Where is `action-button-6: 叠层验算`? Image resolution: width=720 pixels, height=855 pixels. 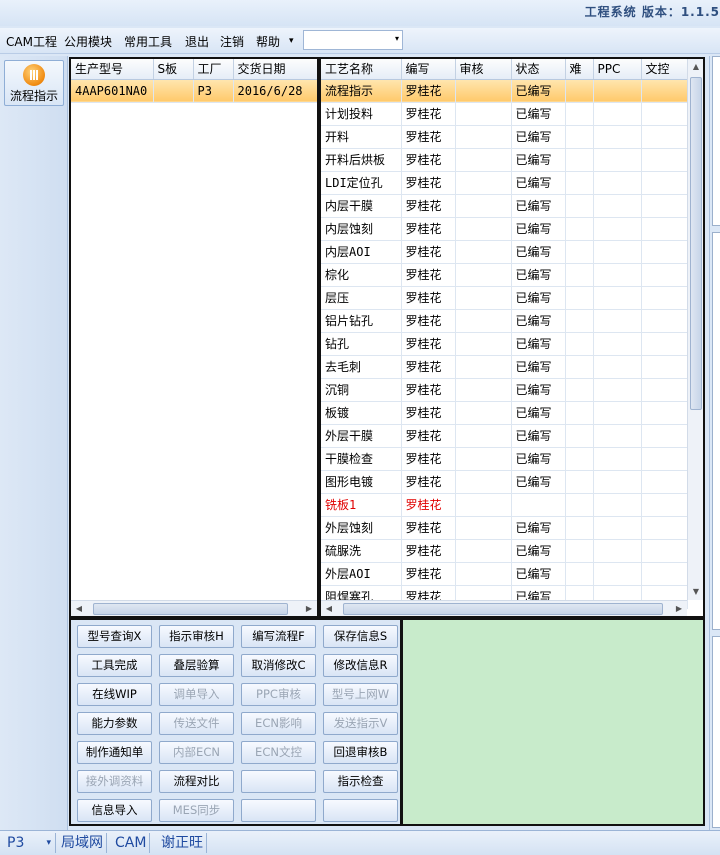 action-button-6: 叠层验算 is located at coordinates (196, 665).